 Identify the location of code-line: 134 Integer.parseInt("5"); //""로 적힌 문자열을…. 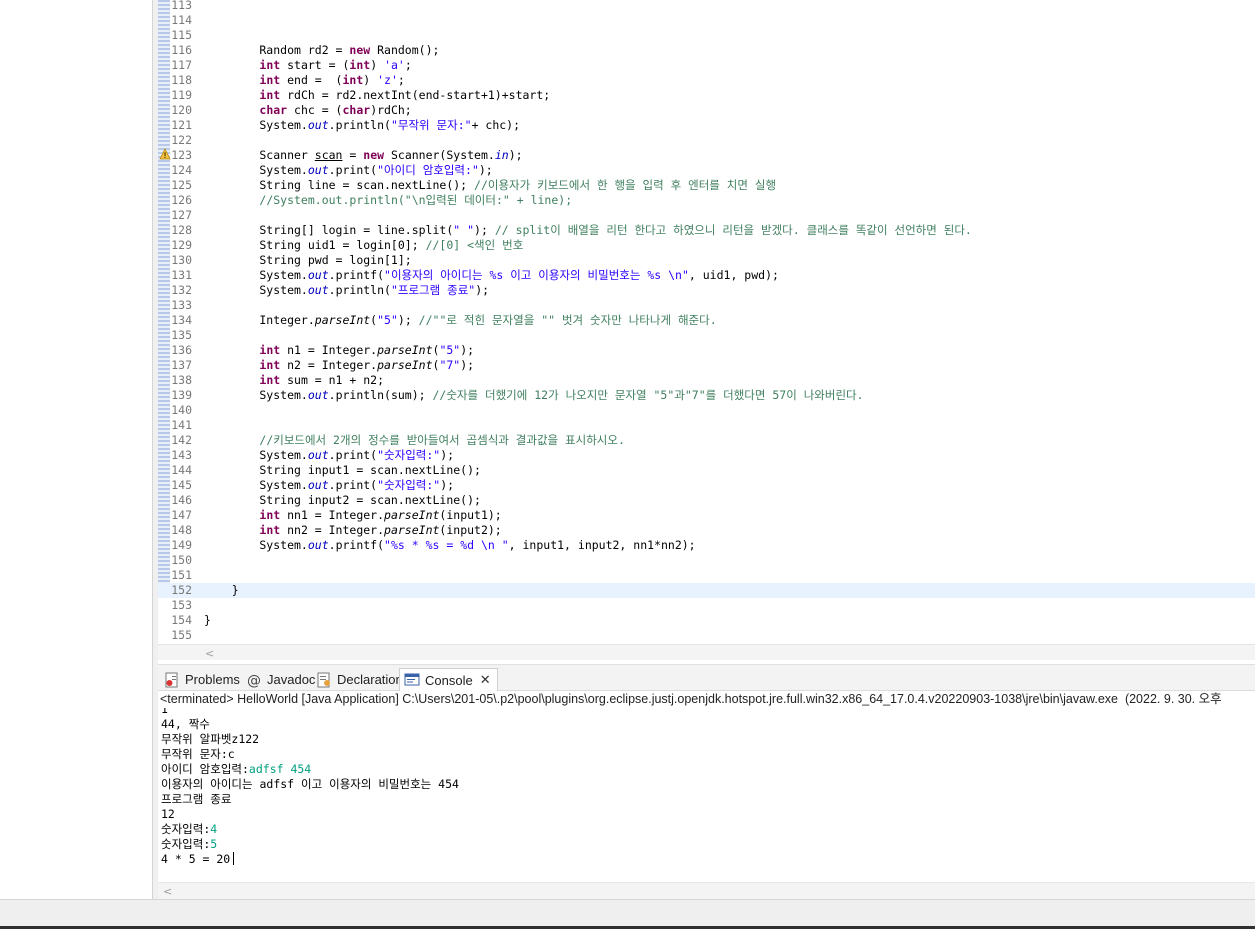
(706, 320).